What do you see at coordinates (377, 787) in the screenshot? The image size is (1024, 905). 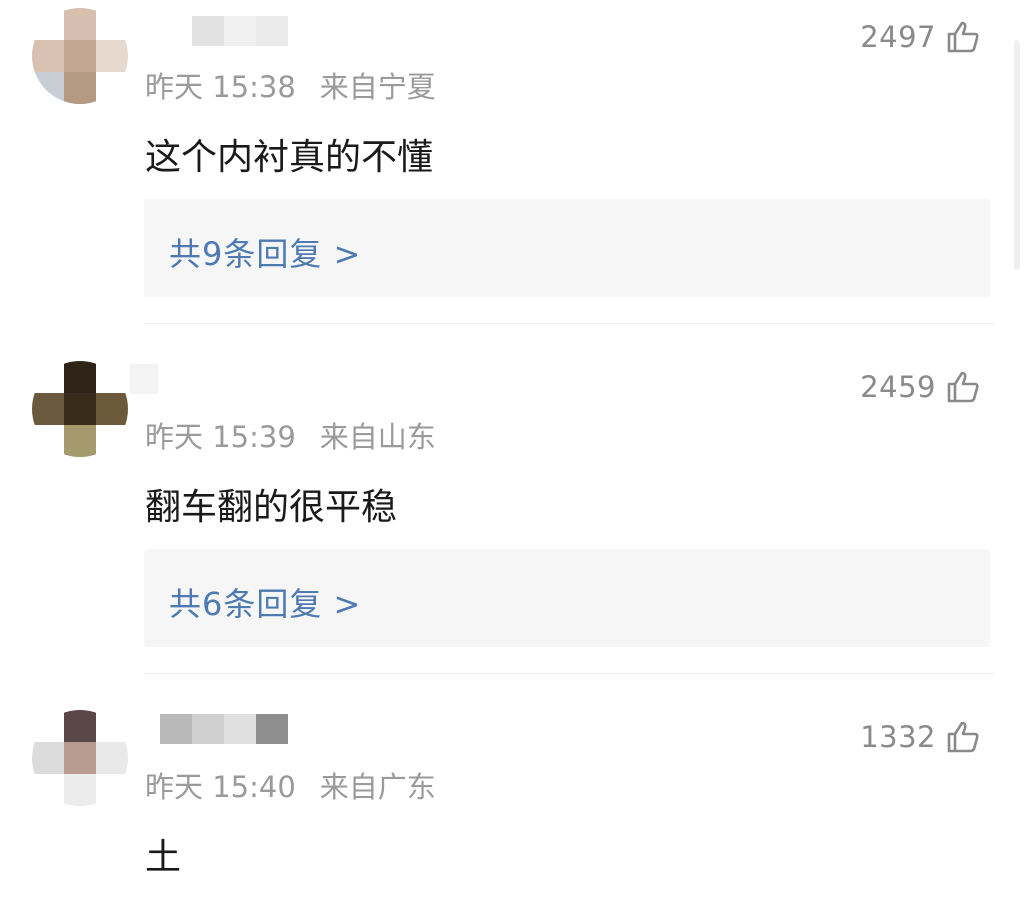 I see `comment-location: 来自广东` at bounding box center [377, 787].